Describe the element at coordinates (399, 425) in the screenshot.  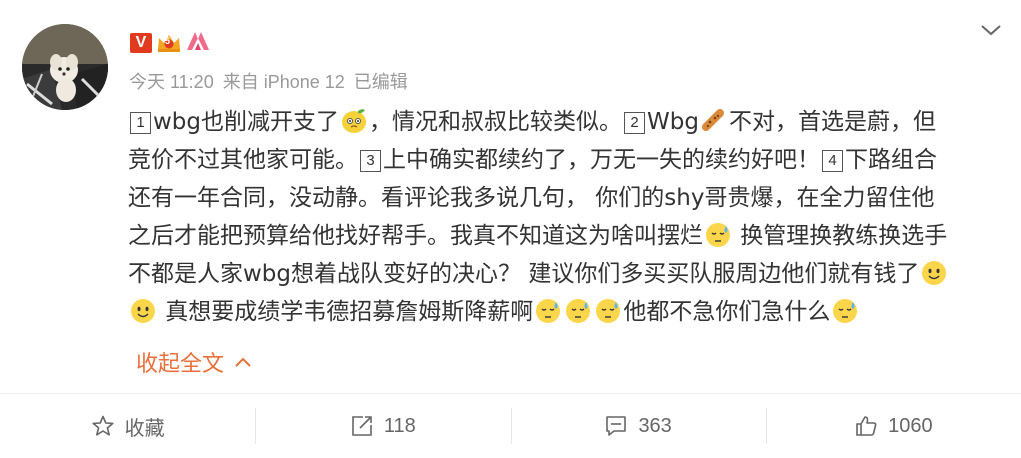
I see `repost-count: 118` at that location.